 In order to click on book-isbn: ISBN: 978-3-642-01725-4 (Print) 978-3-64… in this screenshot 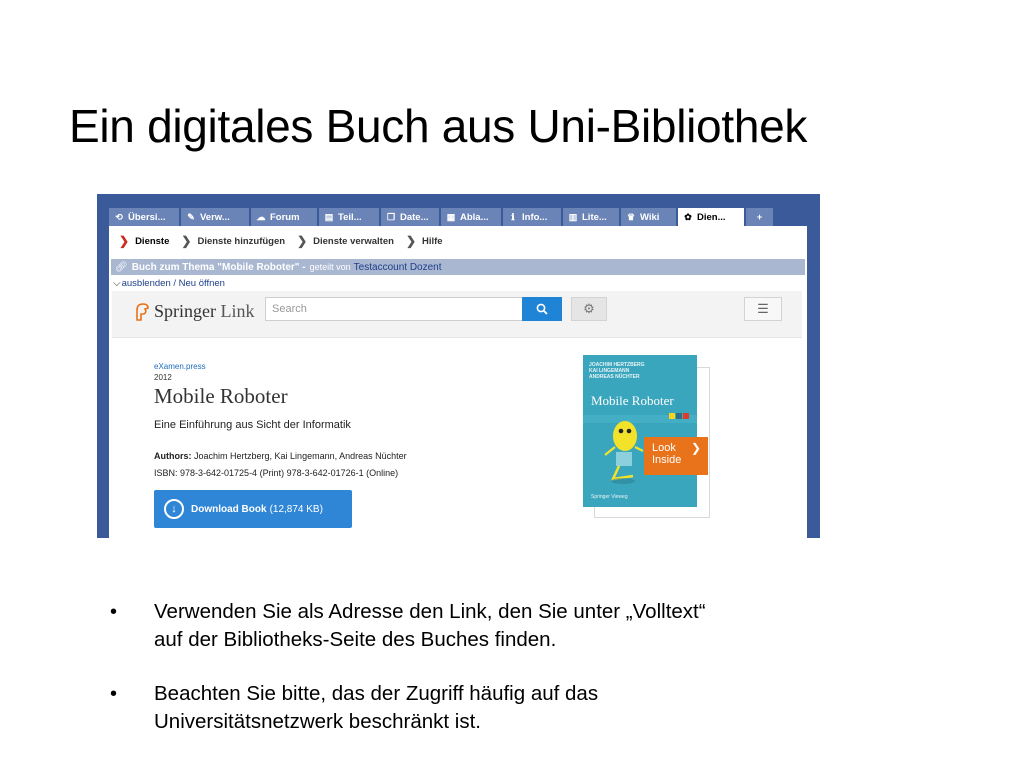, I will do `click(276, 473)`.